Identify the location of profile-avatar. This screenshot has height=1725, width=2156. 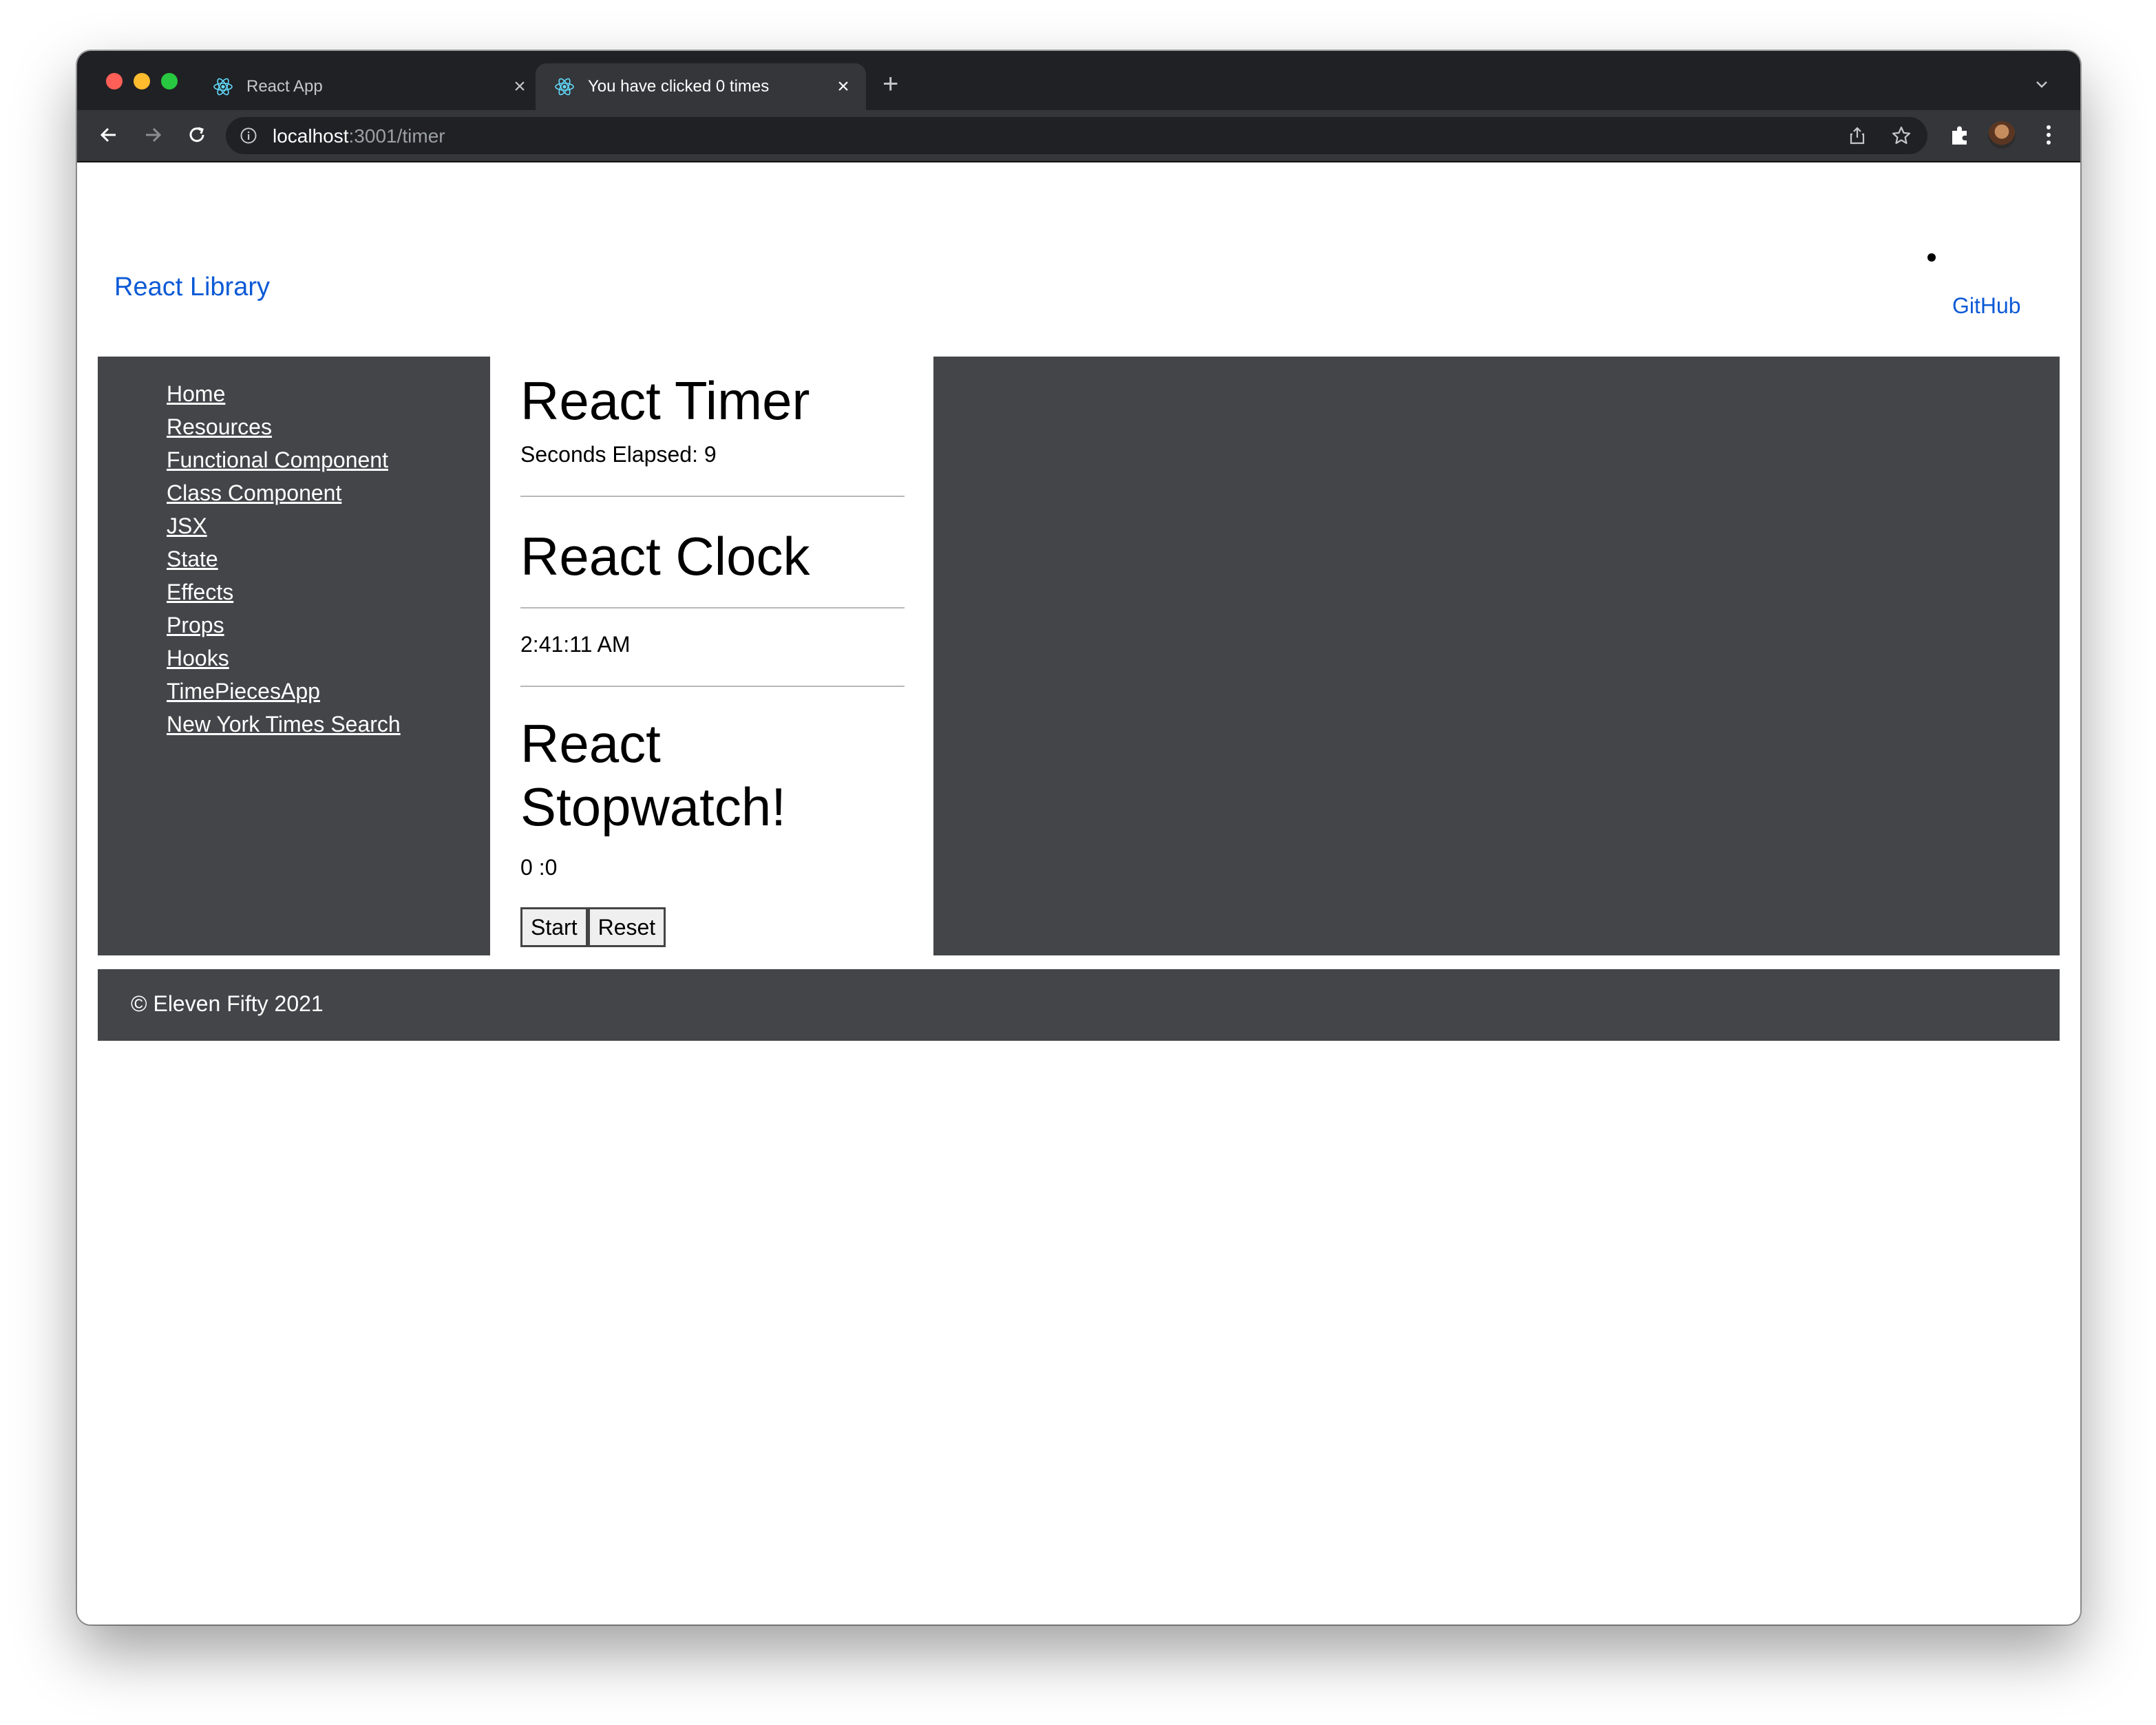
(2002, 135).